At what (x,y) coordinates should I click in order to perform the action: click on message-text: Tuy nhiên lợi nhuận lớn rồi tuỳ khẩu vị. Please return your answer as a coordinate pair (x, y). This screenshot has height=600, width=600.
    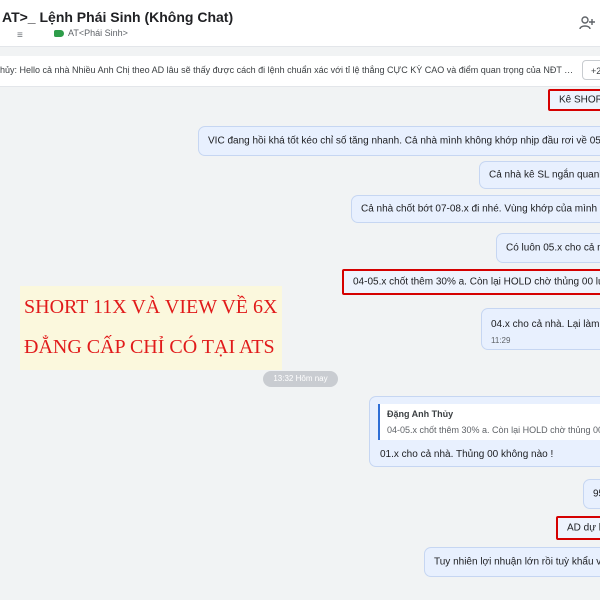
    Looking at the image, I should click on (517, 562).